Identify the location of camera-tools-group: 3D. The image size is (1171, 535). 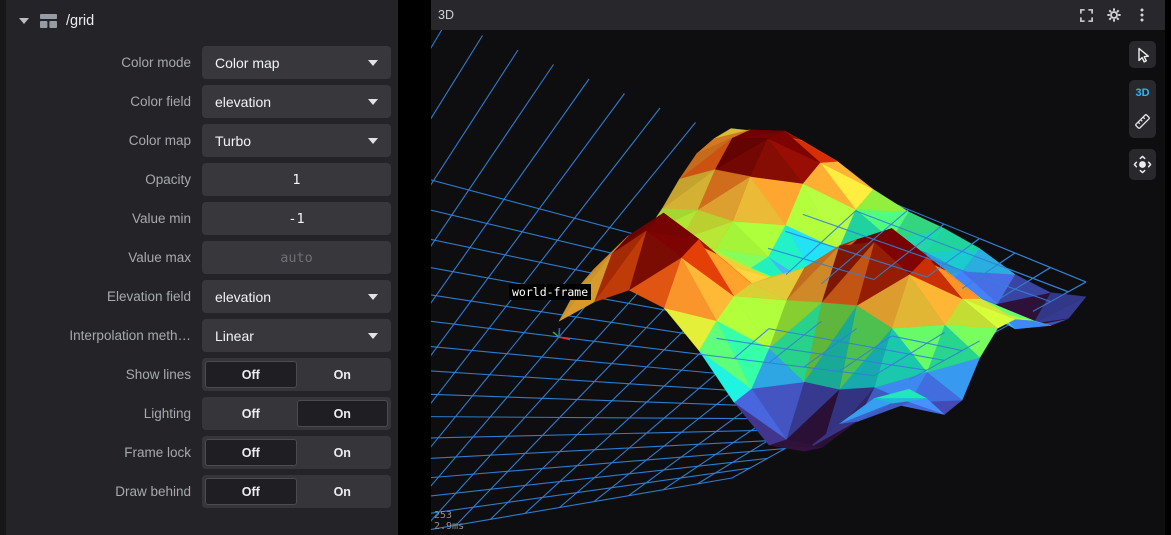
(1142, 109).